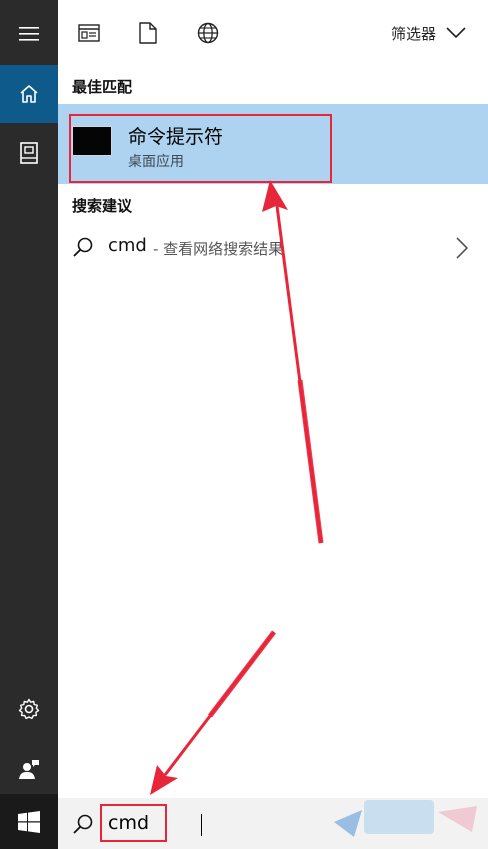 The image size is (488, 849). I want to click on notebook-button, so click(29, 153).